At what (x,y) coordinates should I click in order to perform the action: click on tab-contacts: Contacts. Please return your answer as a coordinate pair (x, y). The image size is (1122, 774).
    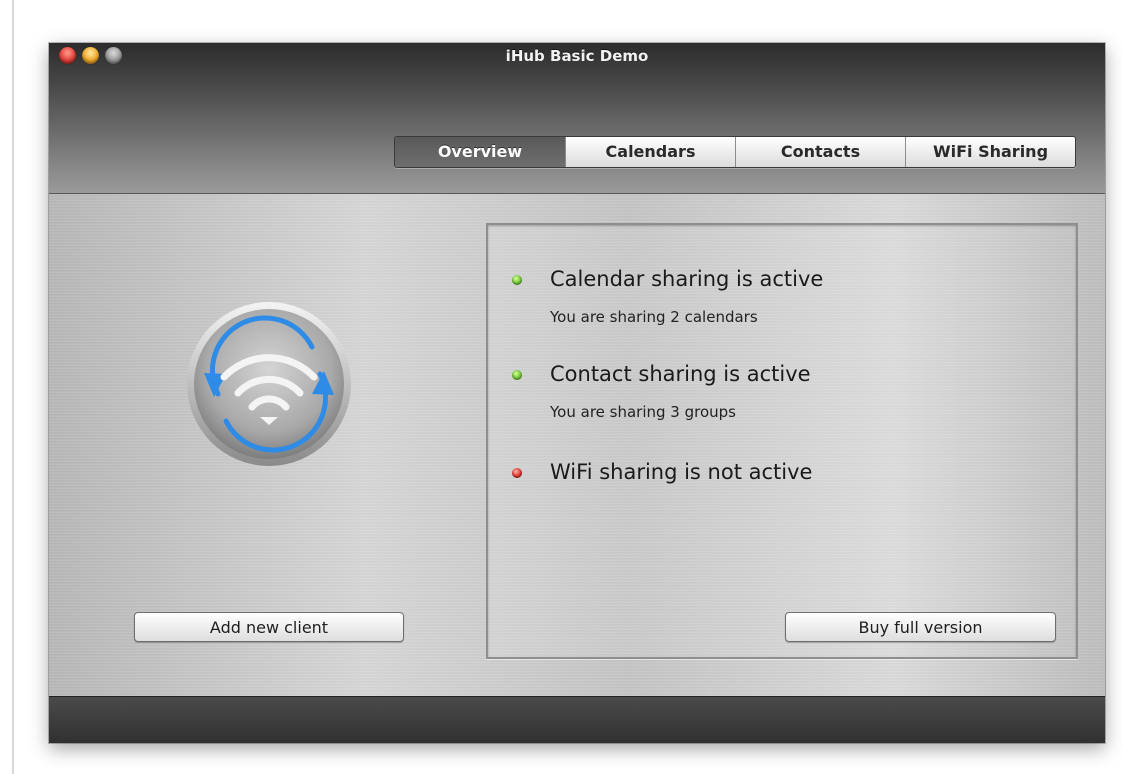
    Looking at the image, I should click on (820, 152).